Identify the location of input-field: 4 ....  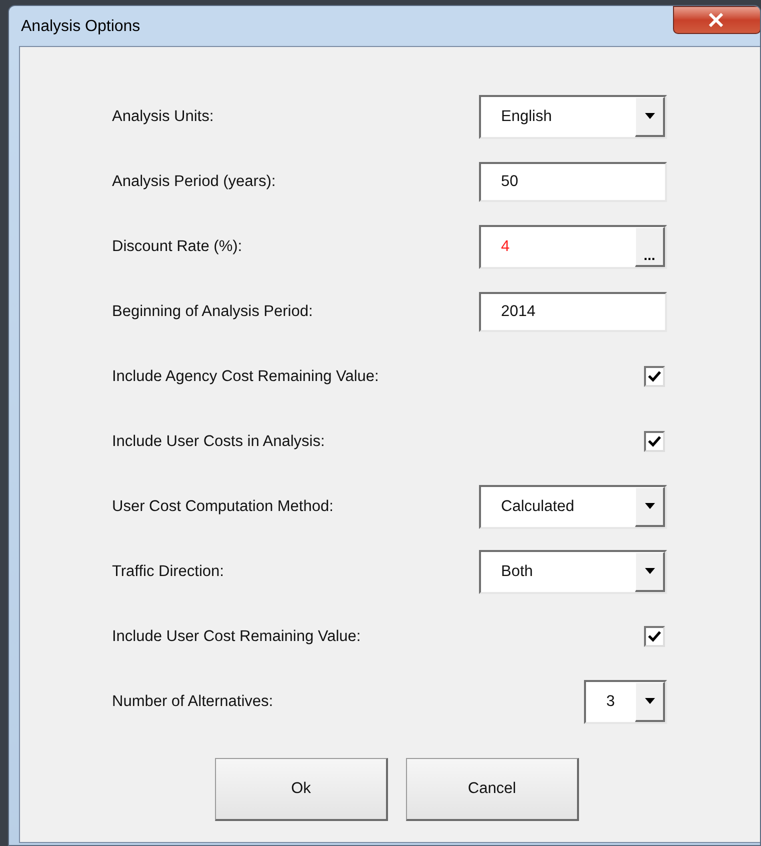
(573, 246).